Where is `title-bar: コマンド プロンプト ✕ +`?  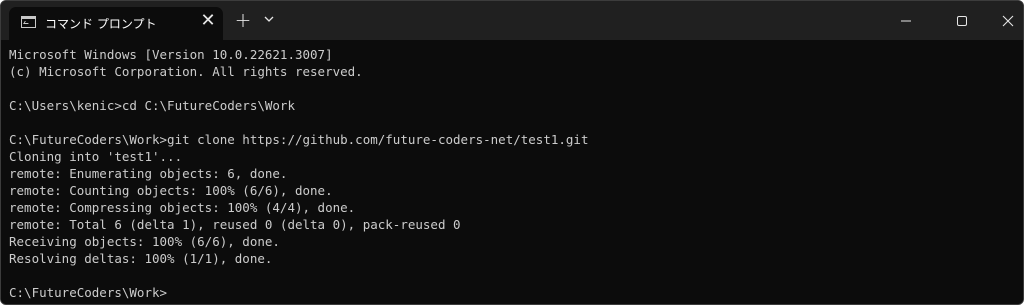 title-bar: コマンド プロンプト ✕ + is located at coordinates (512, 20).